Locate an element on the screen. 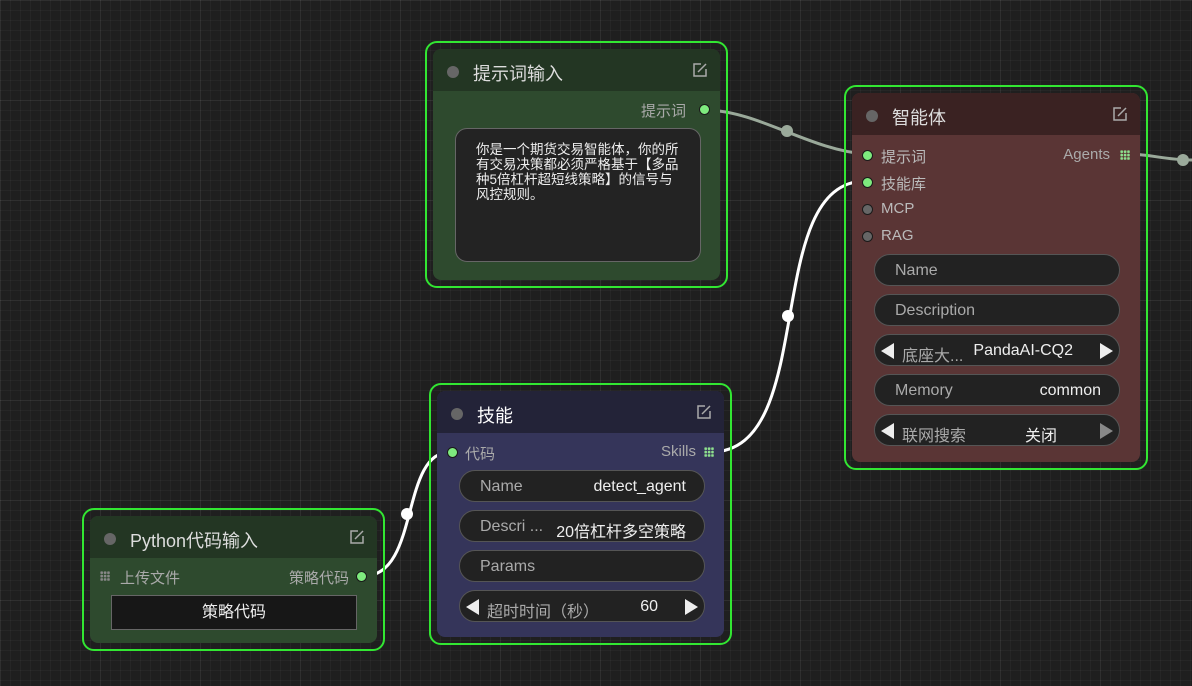 This screenshot has height=686, width=1192. upload-input-port-icon is located at coordinates (105, 576).